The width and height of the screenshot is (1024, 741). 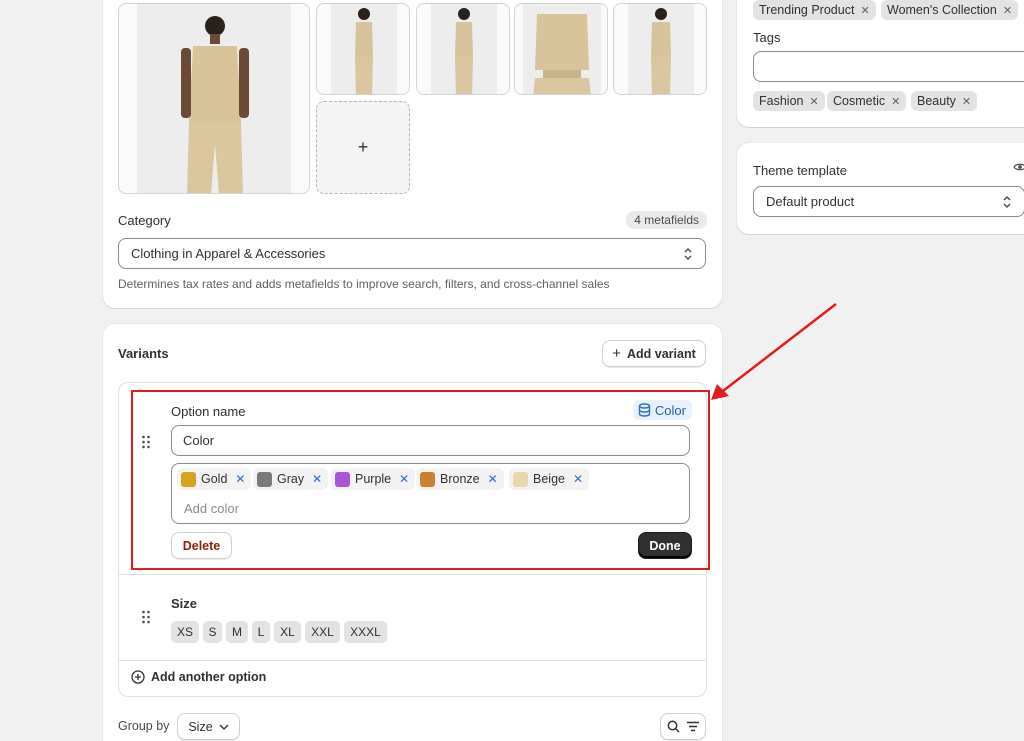 I want to click on metafields-badge: 4 metafields, so click(x=666, y=220).